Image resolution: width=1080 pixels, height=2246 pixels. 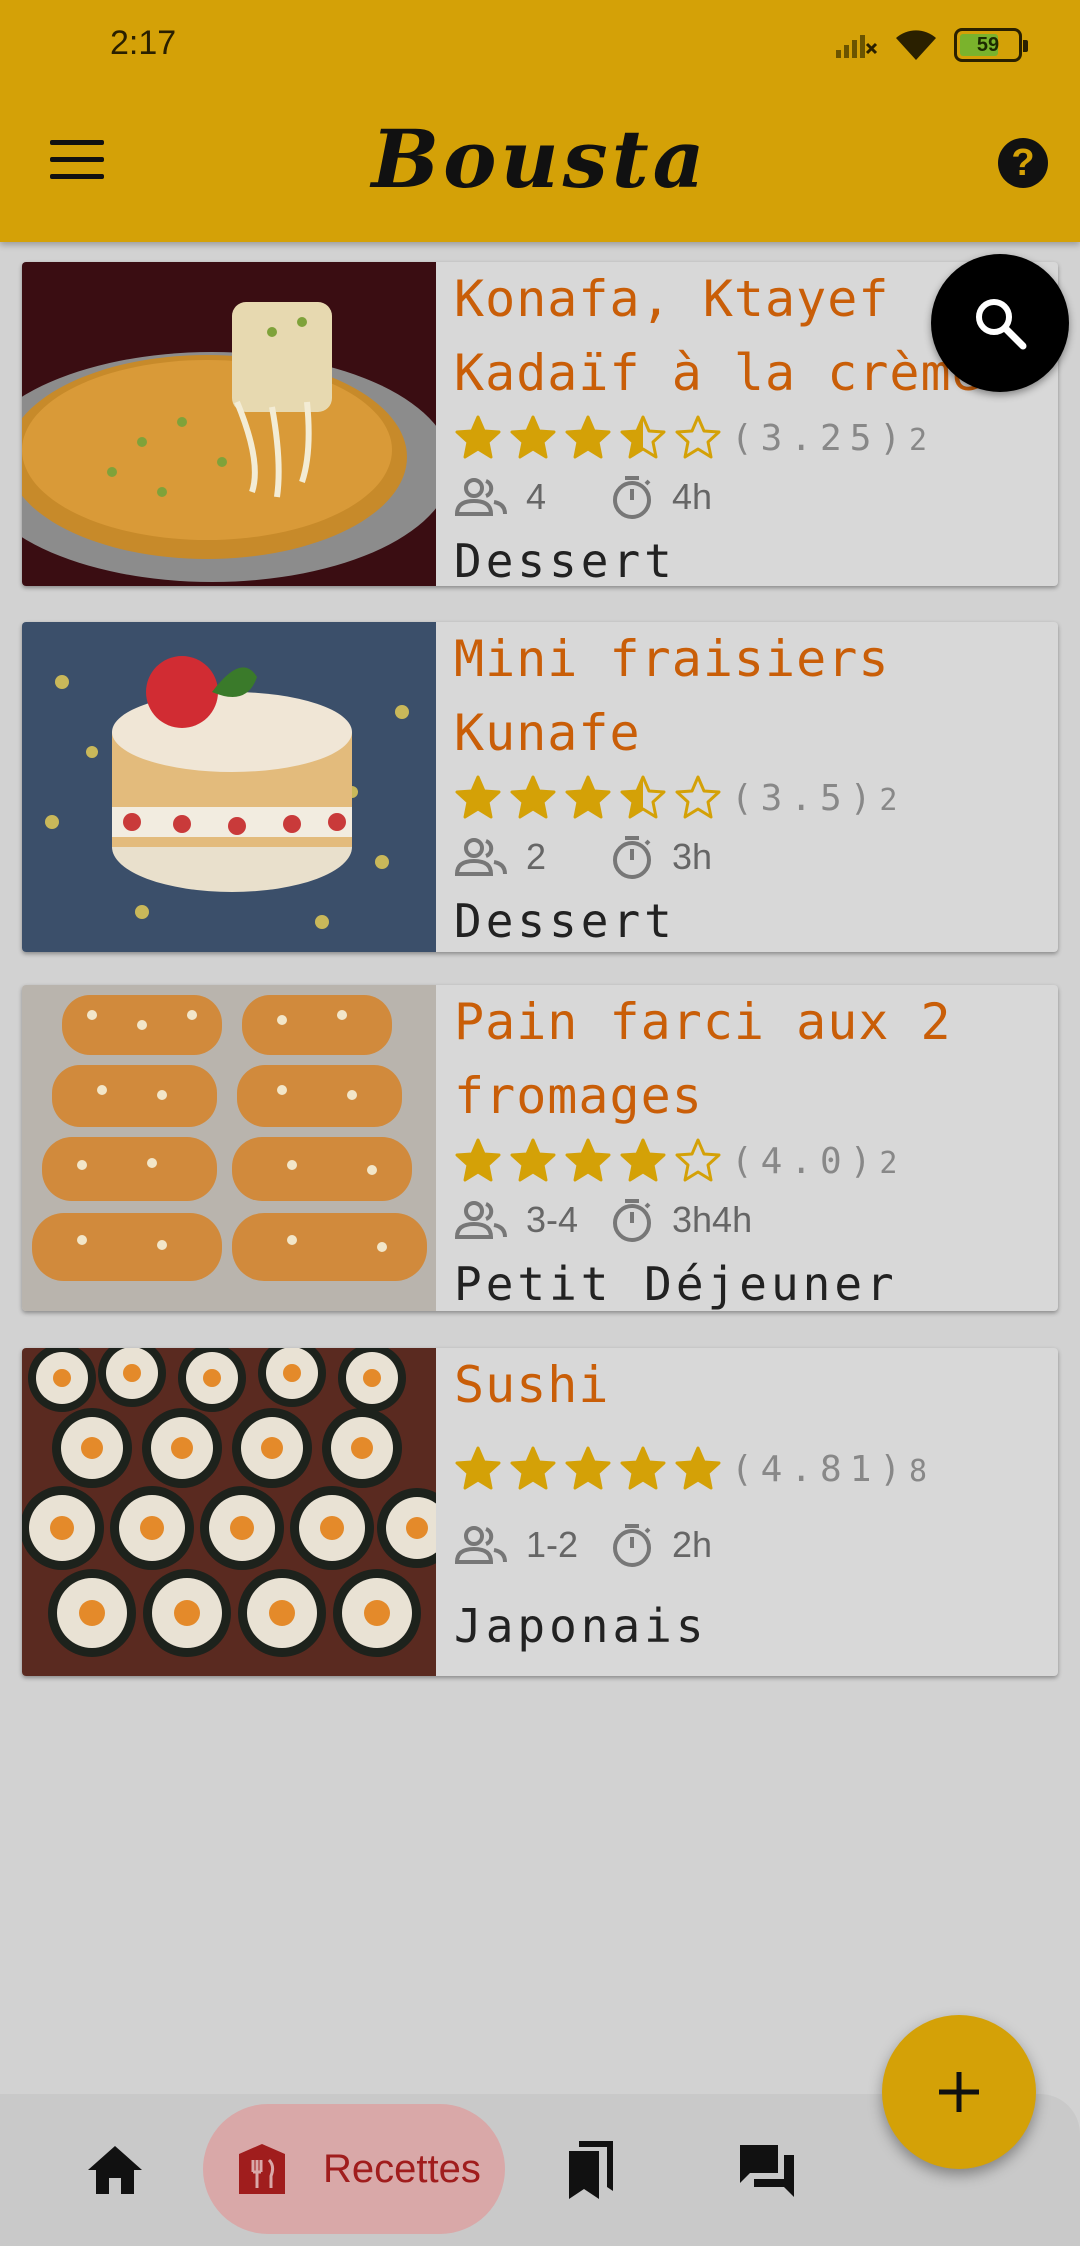 I want to click on search-button, so click(x=1000, y=323).